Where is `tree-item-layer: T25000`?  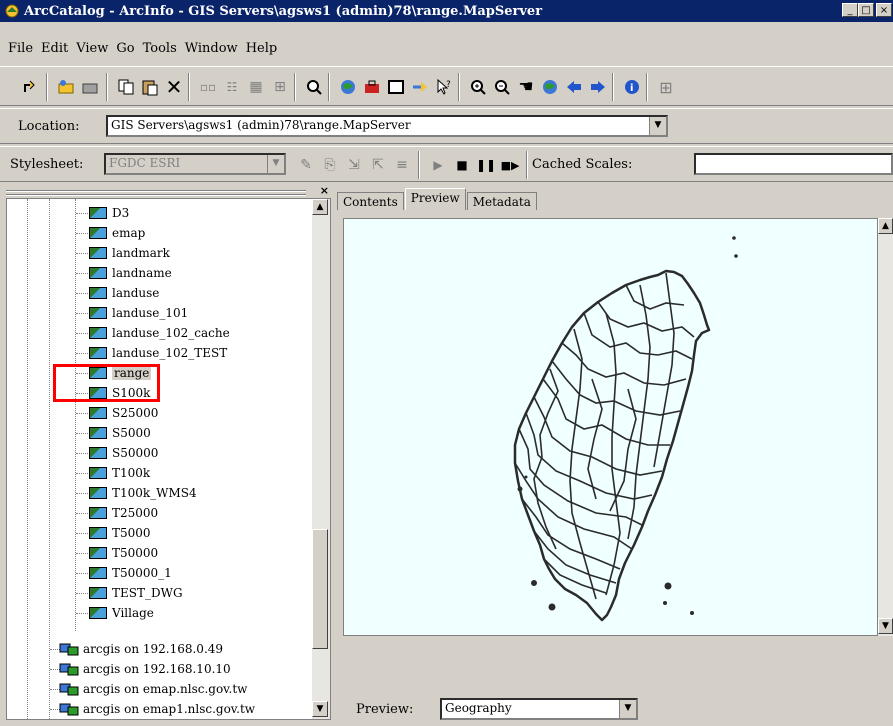 tree-item-layer: T25000 is located at coordinates (123, 513).